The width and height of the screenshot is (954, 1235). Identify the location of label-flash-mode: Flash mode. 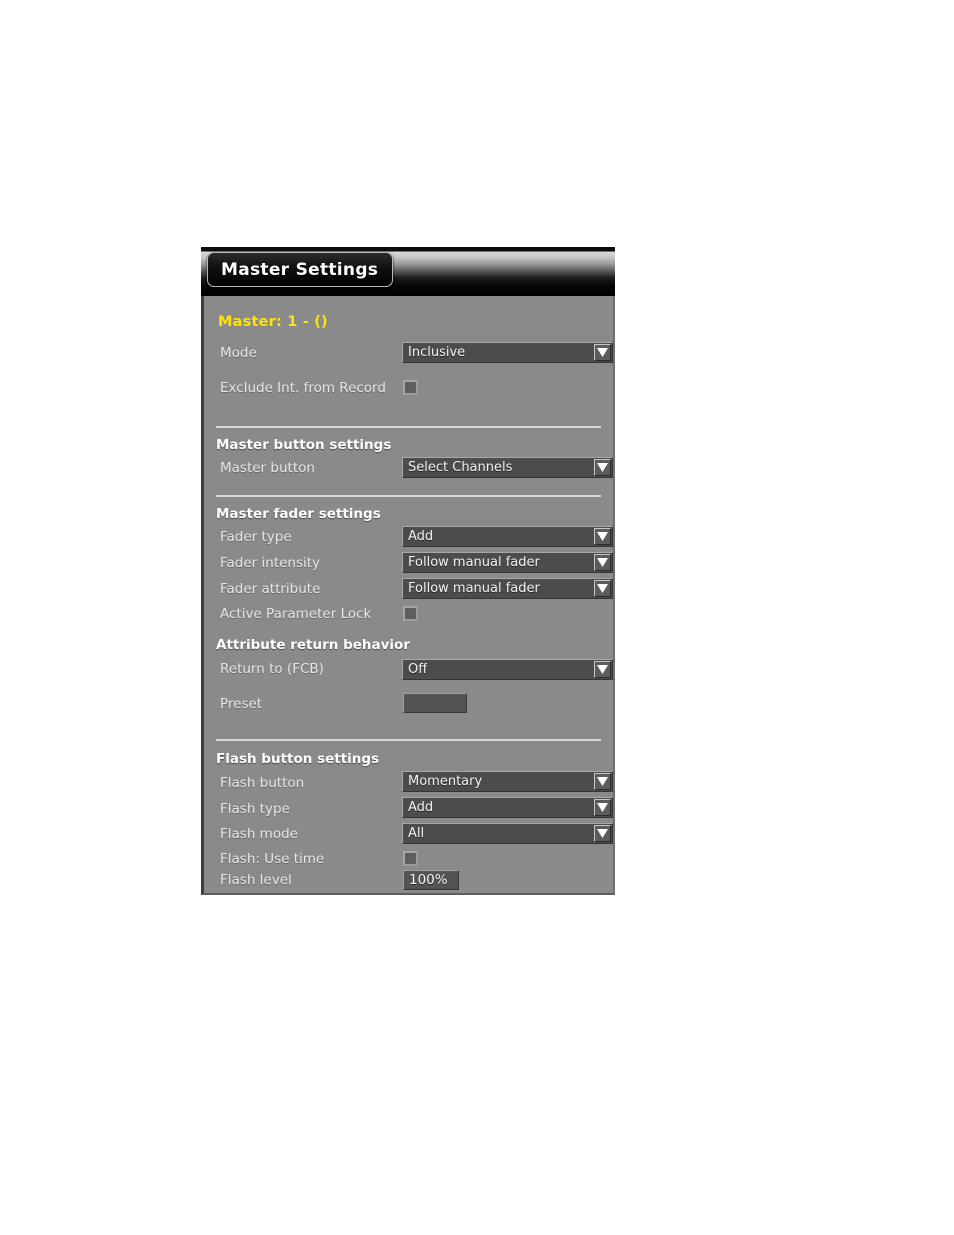
(259, 834).